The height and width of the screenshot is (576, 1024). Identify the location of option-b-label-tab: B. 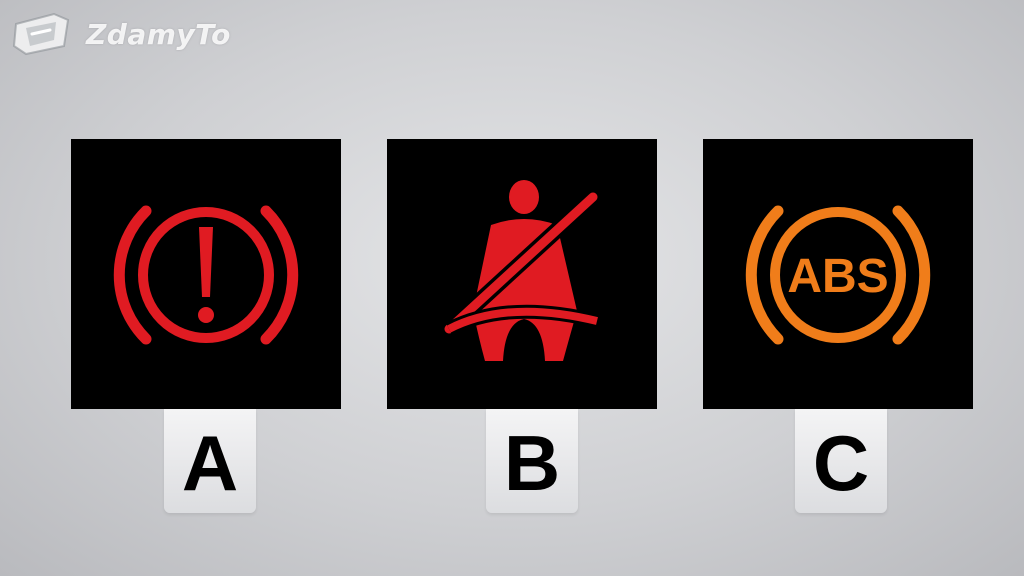
(532, 461).